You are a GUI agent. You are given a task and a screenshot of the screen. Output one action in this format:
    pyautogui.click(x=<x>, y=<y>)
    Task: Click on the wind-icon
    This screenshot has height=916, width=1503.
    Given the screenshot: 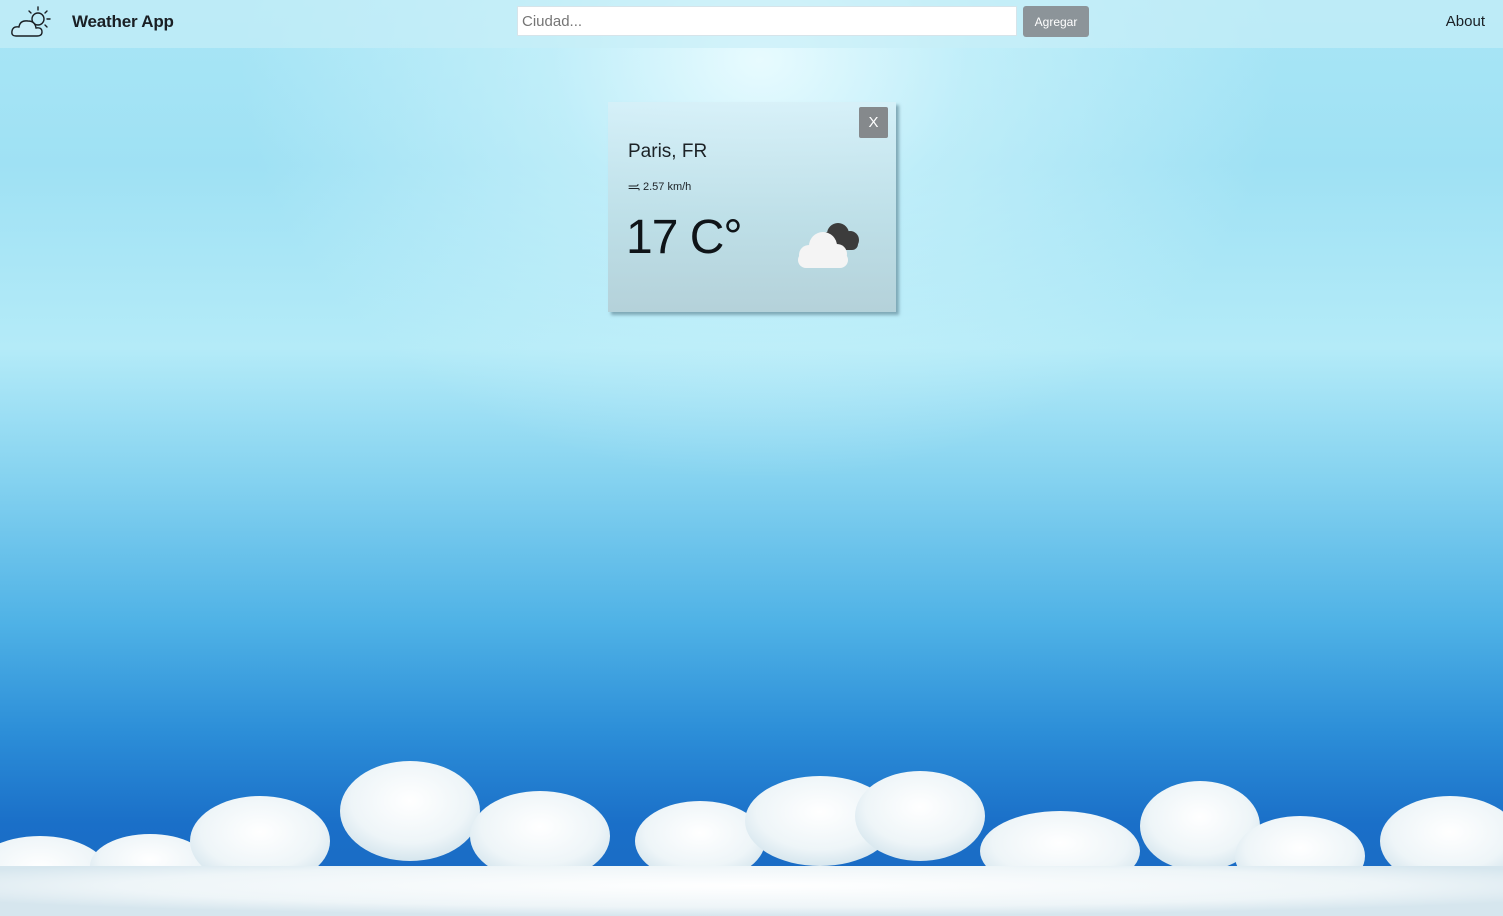 What is the action you would take?
    pyautogui.click(x=634, y=187)
    